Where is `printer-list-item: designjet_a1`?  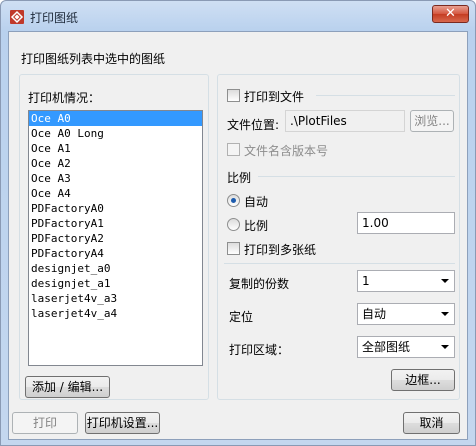
printer-list-item: designjet_a1 is located at coordinates (115, 283).